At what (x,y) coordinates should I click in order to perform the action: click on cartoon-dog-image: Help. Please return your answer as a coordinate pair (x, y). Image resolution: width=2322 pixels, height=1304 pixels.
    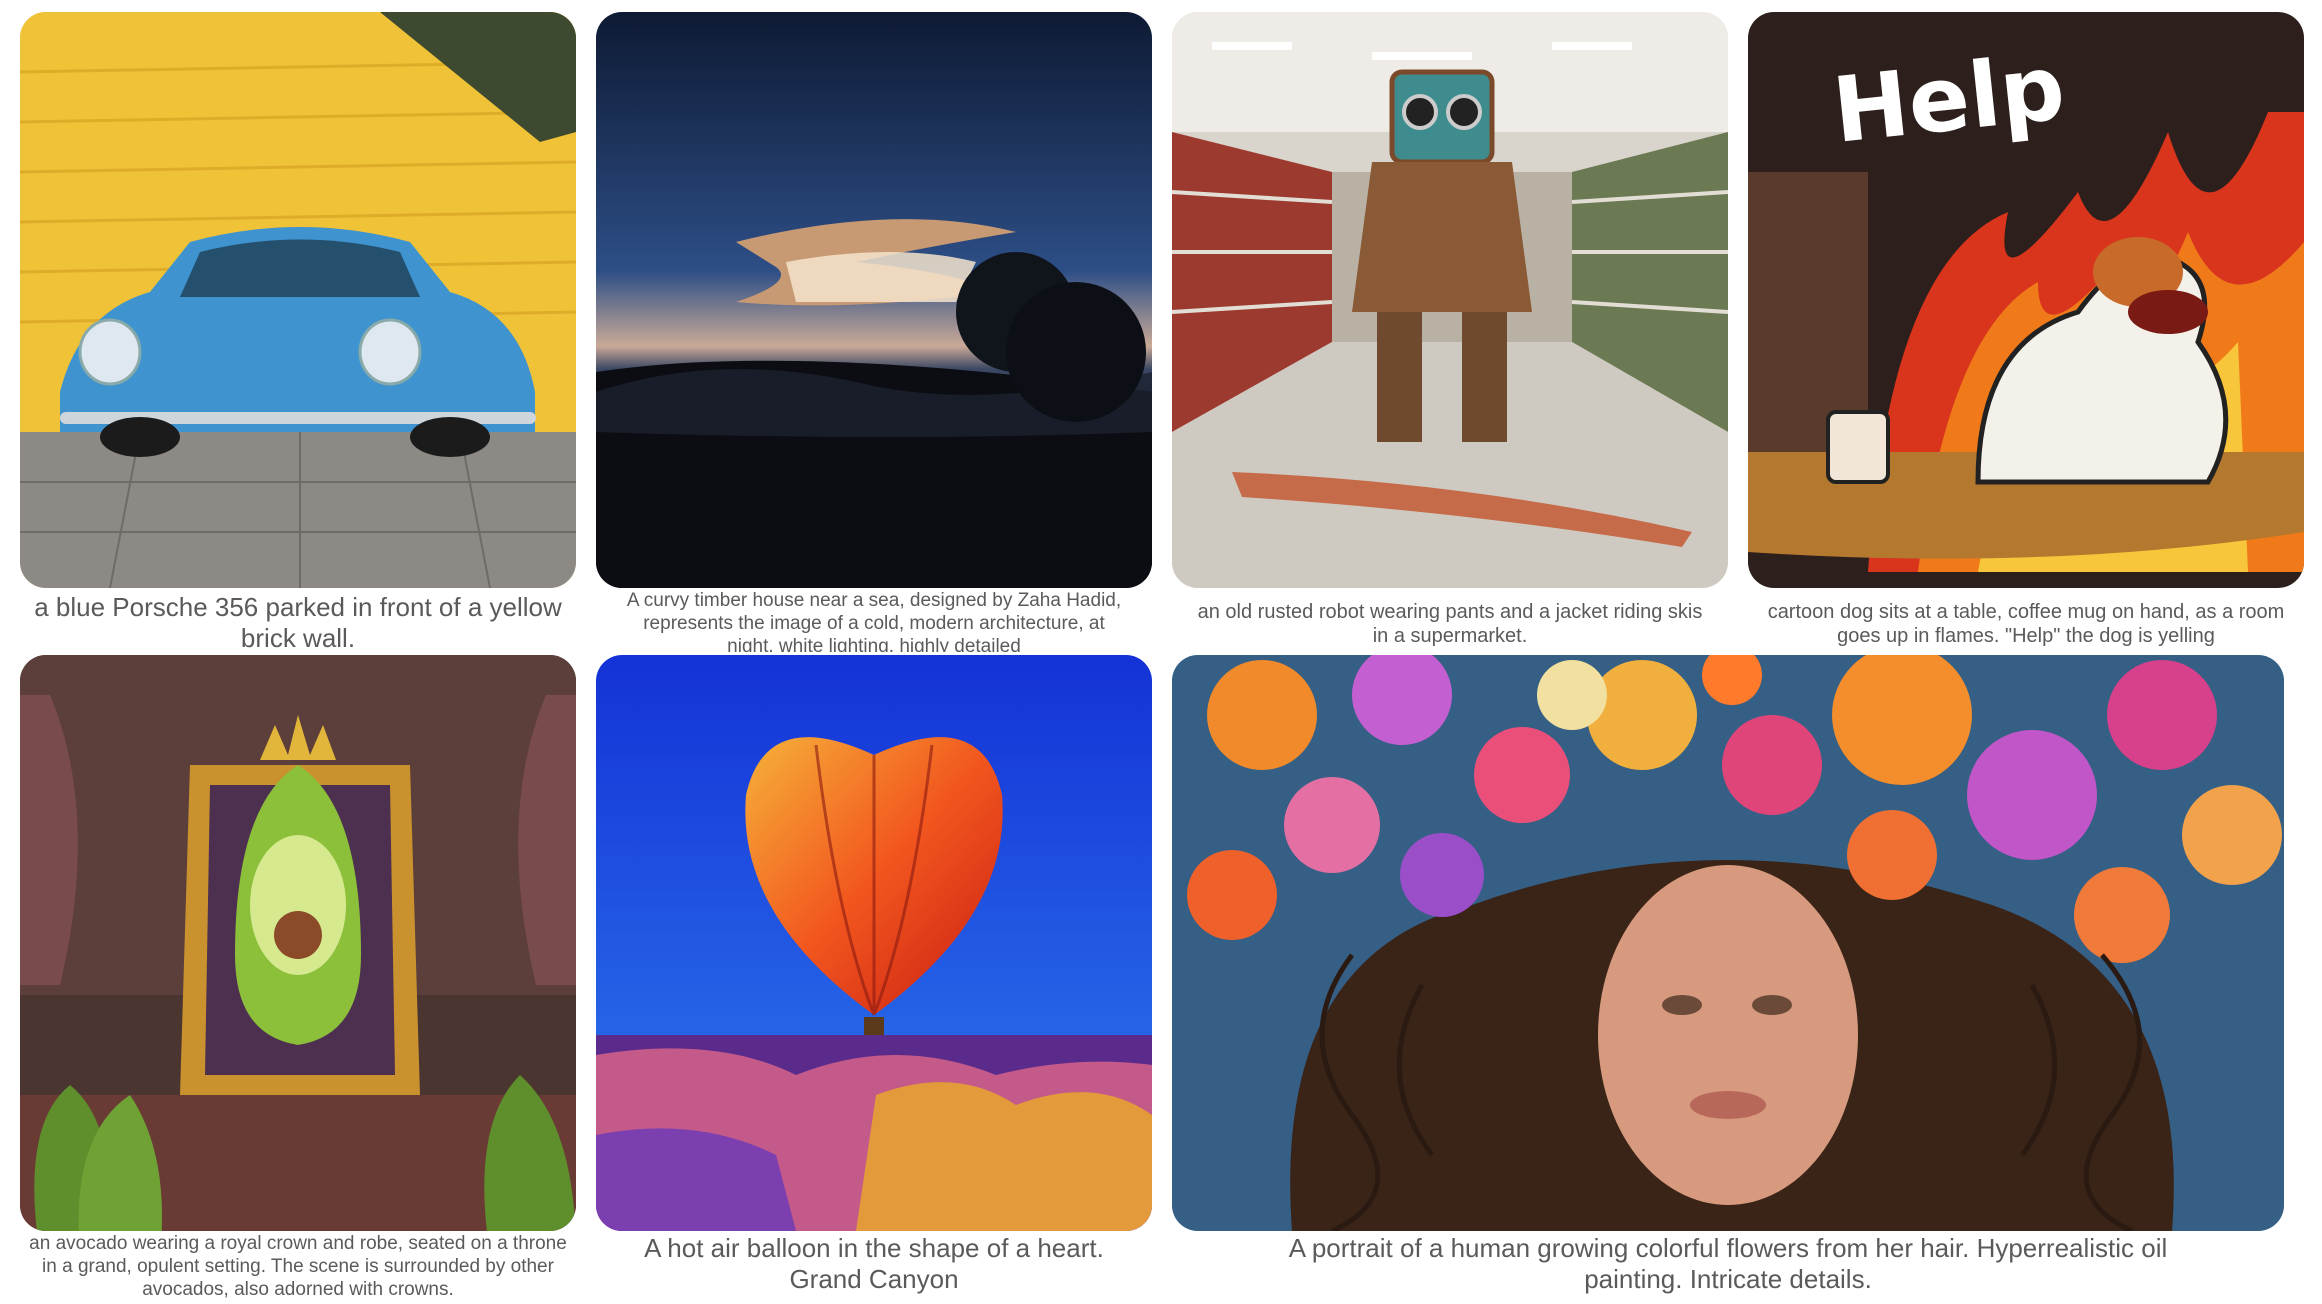
    Looking at the image, I should click on (2026, 300).